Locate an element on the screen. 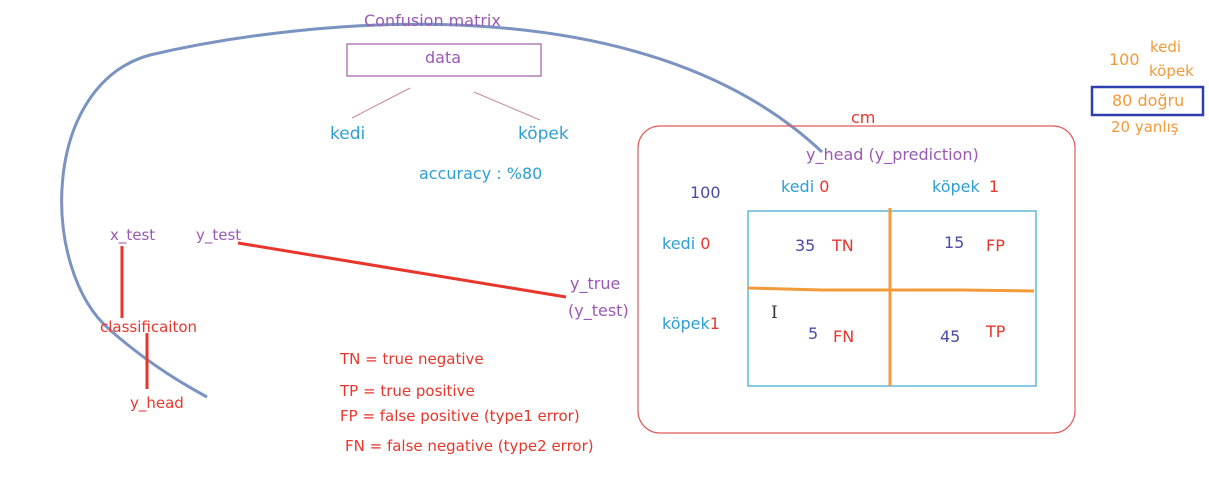 The width and height of the screenshot is (1209, 483). cell-tp-value: 45 is located at coordinates (950, 336).